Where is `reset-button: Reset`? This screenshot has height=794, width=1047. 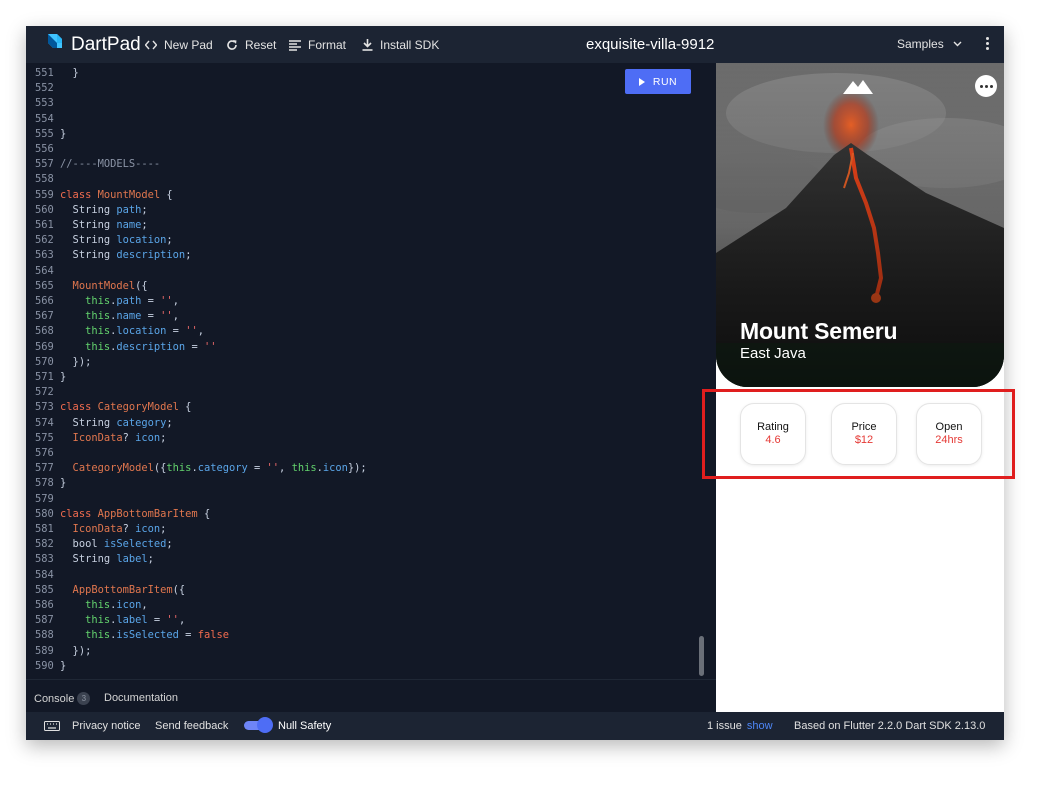
reset-button: Reset is located at coordinates (251, 45).